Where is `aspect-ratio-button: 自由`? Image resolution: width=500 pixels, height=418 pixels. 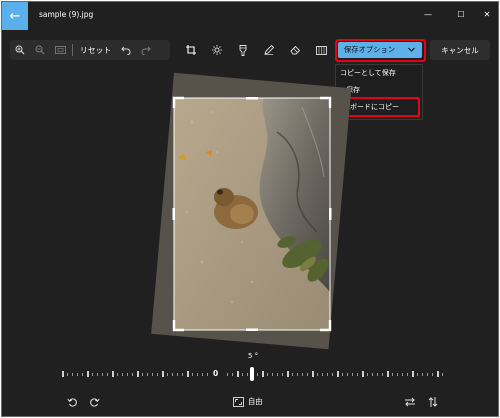
aspect-ratio-button: 自由 is located at coordinates (248, 402).